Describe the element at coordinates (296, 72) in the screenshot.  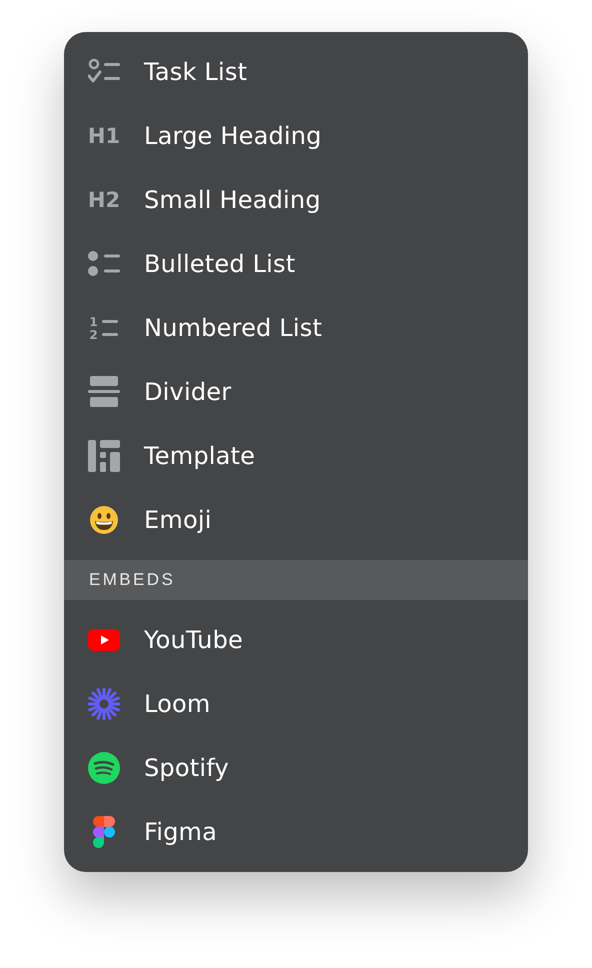
I see `menu-item: Task List` at that location.